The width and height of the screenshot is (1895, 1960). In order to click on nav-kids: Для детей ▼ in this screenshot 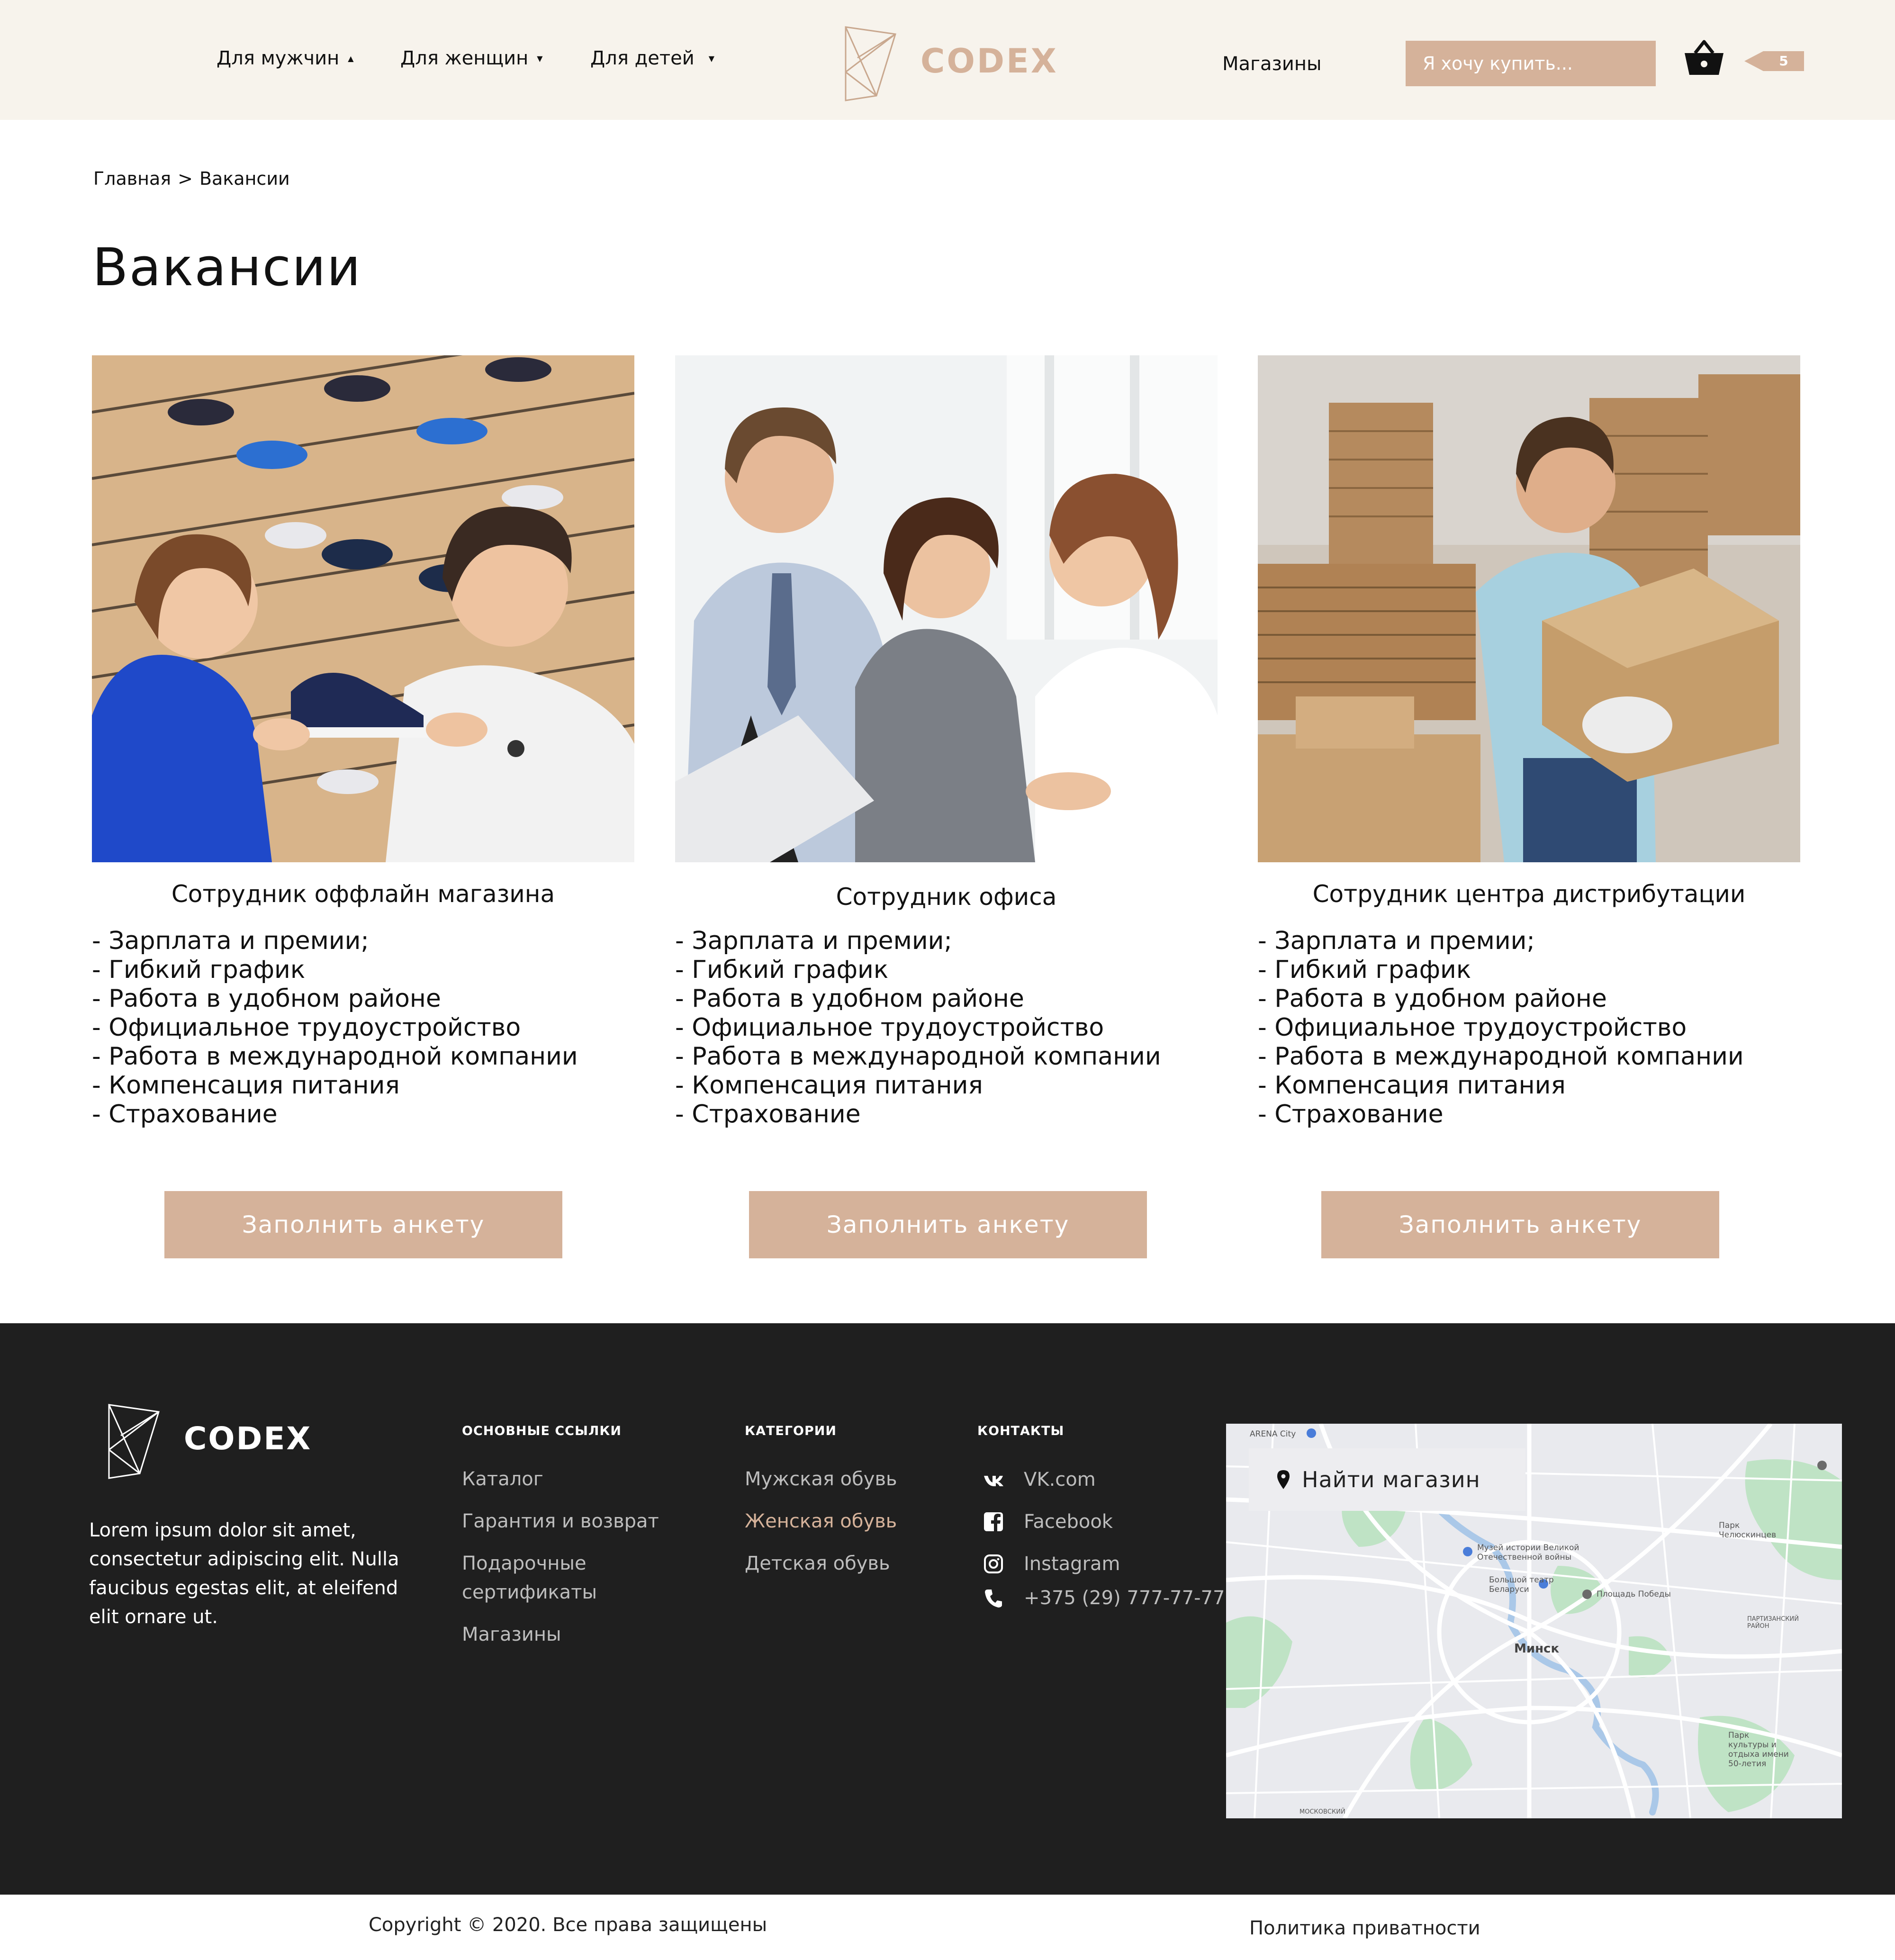, I will do `click(652, 58)`.